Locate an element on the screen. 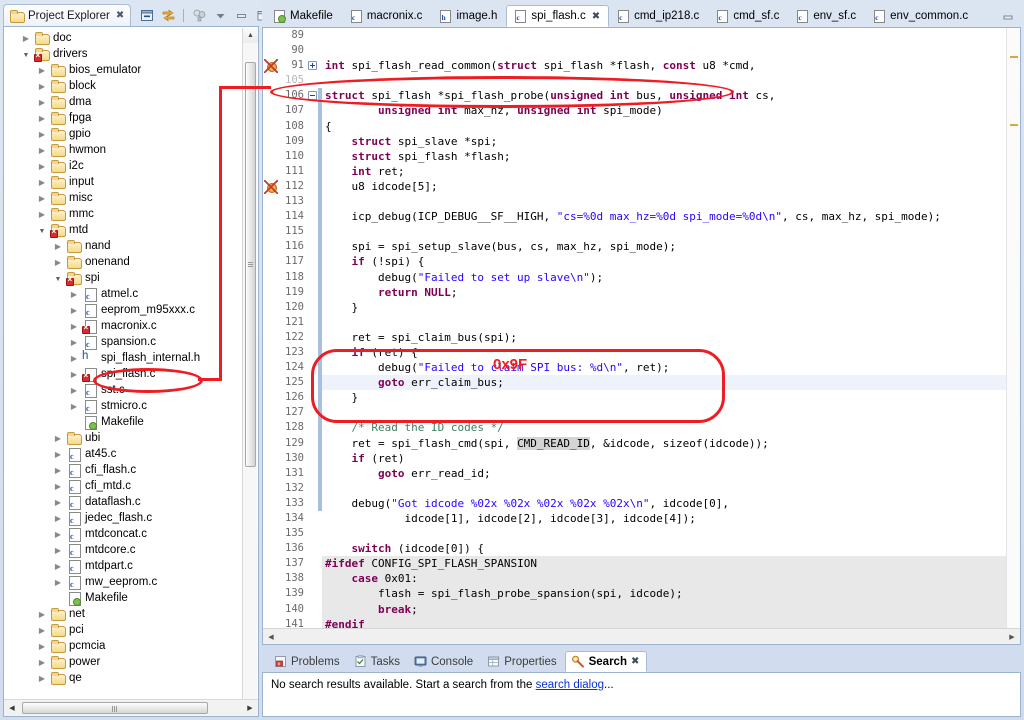 The height and width of the screenshot is (720, 1024). tree-item-gpio: gpio is located at coordinates (131, 134).